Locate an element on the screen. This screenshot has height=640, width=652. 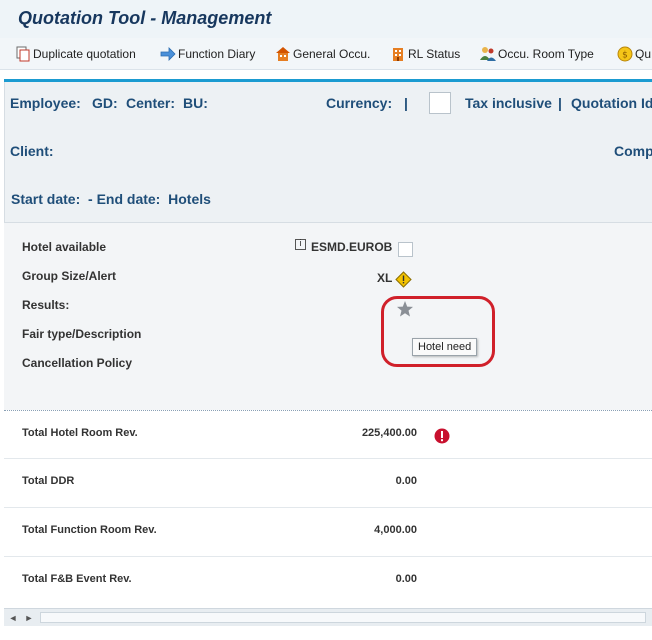
warning-icon is located at coordinates (403, 279).